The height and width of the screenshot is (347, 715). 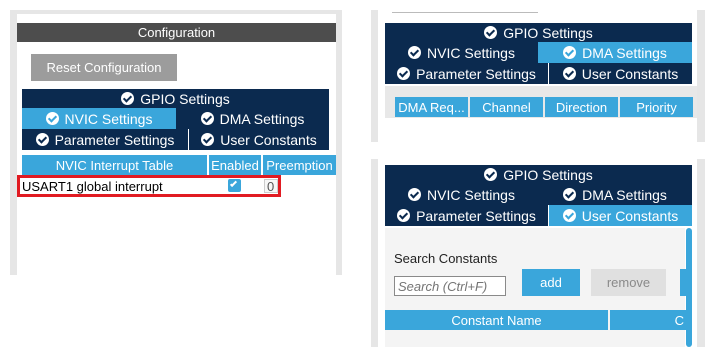 I want to click on priority-value: 0, so click(x=271, y=186).